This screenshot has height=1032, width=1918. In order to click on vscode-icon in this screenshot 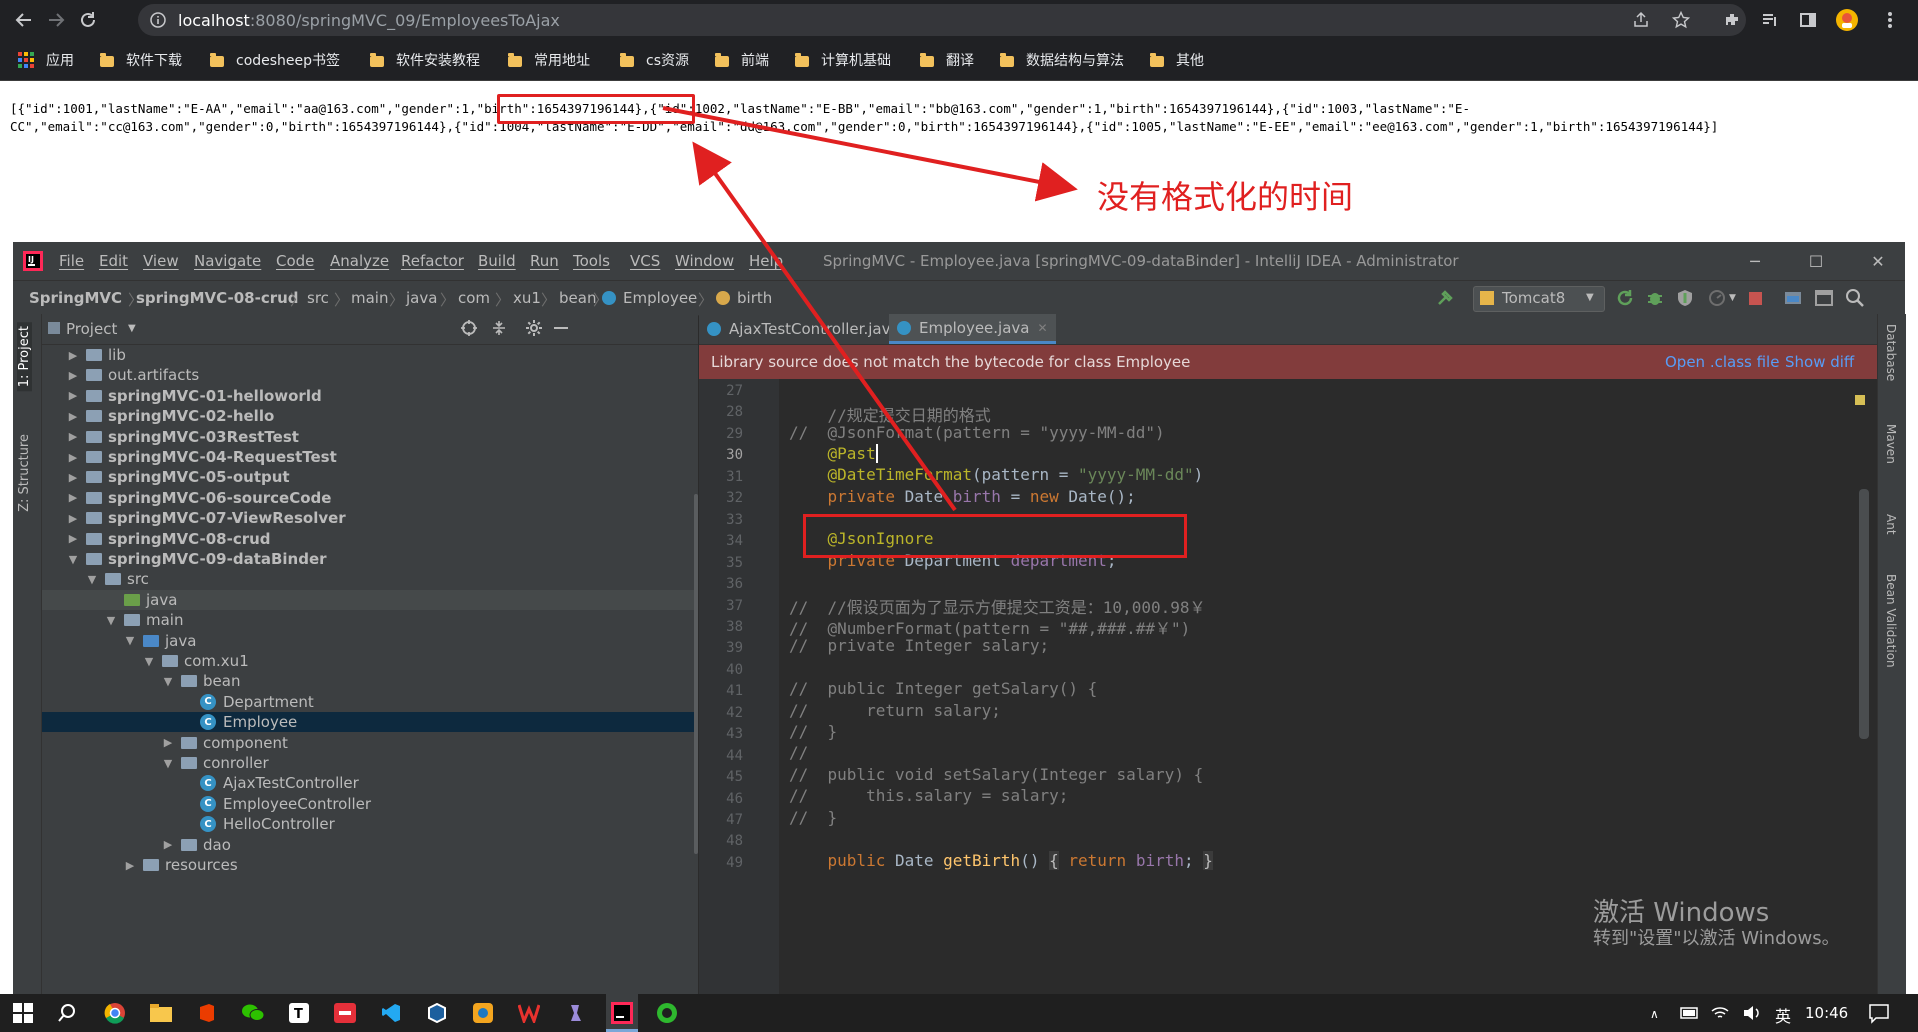, I will do `click(391, 1013)`.